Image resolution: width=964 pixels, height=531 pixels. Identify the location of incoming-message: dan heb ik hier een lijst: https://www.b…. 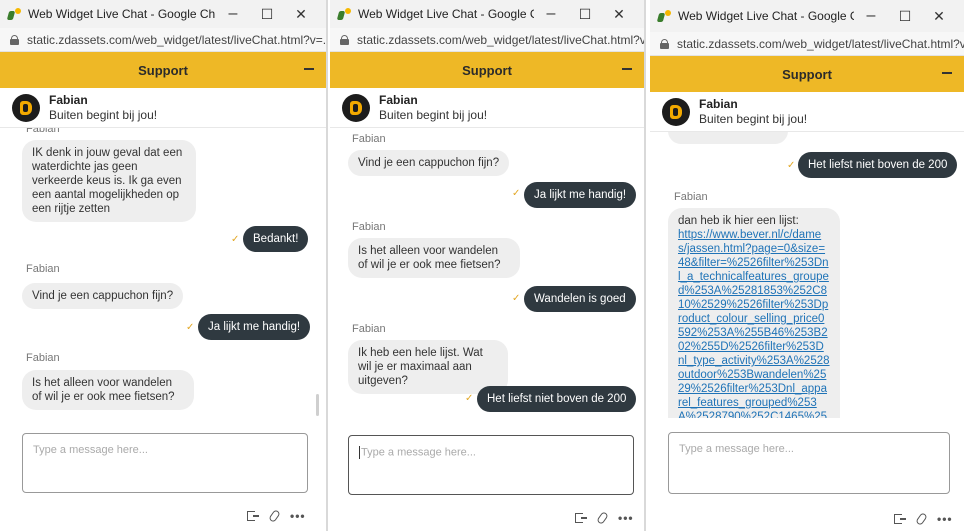
(754, 313).